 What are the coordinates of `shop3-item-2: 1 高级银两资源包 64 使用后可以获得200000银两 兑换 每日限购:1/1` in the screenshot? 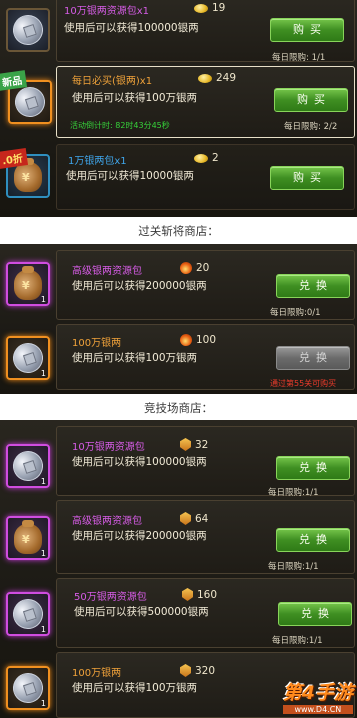 It's located at (178, 537).